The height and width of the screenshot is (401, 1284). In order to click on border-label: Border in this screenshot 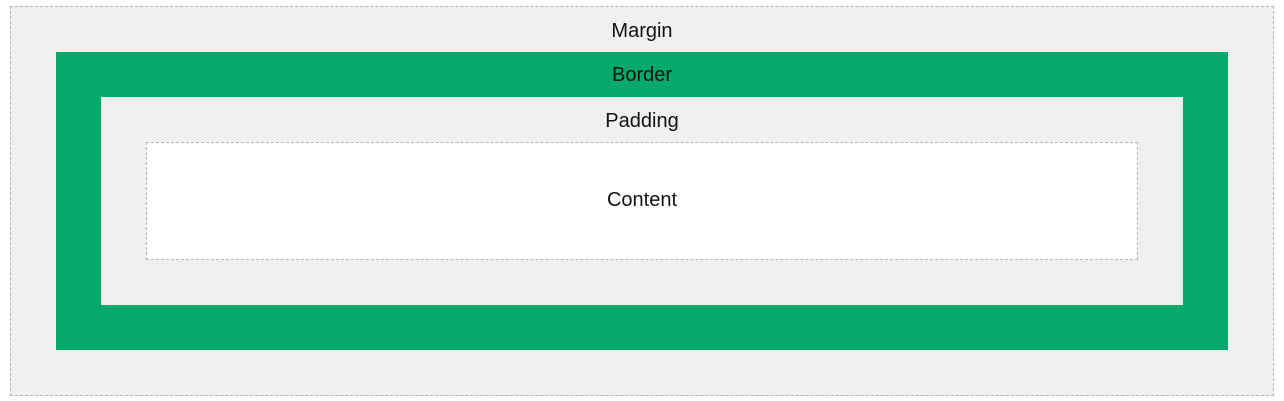, I will do `click(642, 75)`.